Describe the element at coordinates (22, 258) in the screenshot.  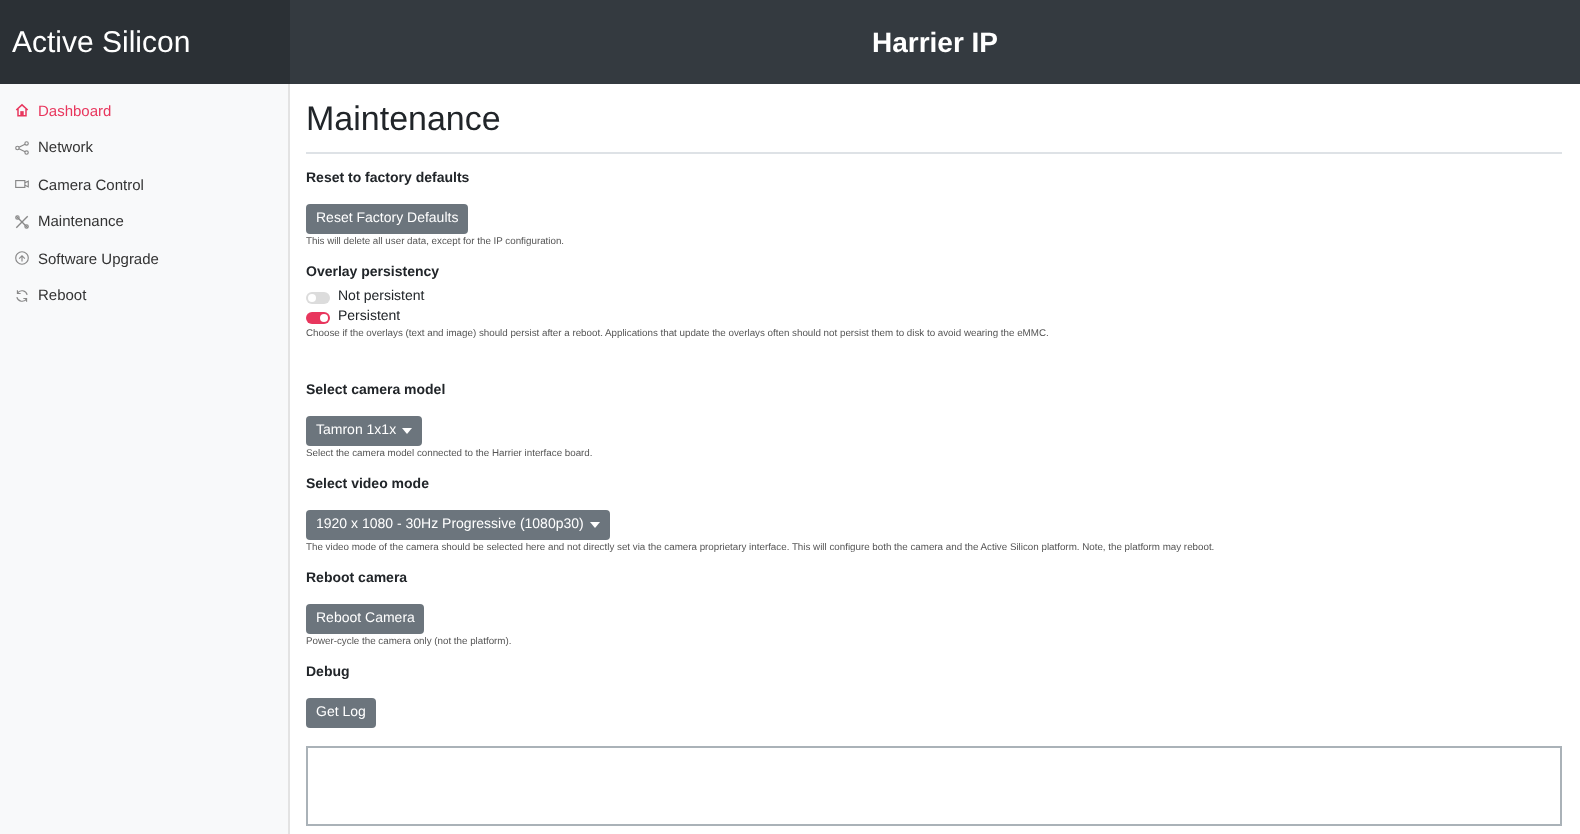
I see `upgrade-icon` at that location.